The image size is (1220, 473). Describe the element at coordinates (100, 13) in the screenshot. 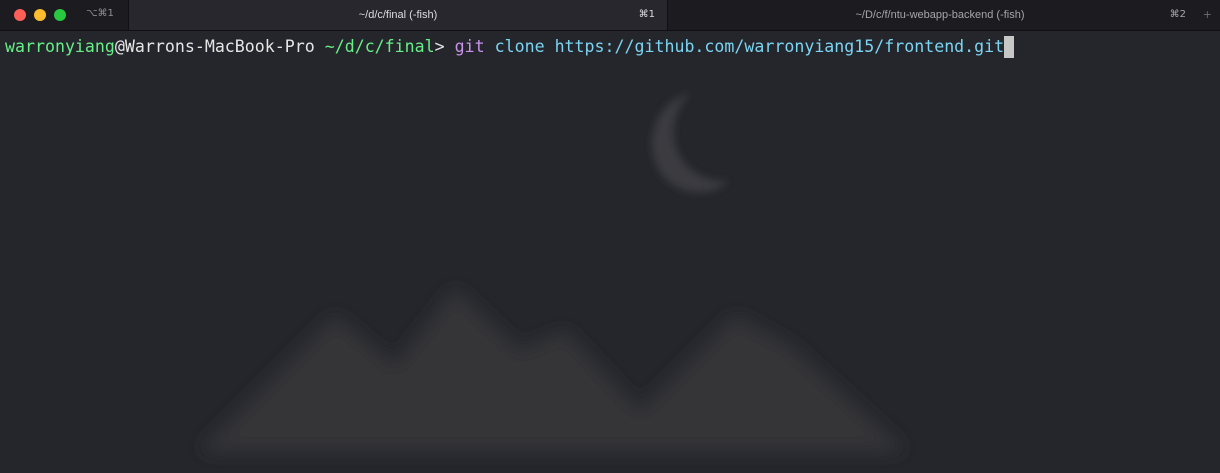

I see `window-shortcut: ⌥⌘1` at that location.